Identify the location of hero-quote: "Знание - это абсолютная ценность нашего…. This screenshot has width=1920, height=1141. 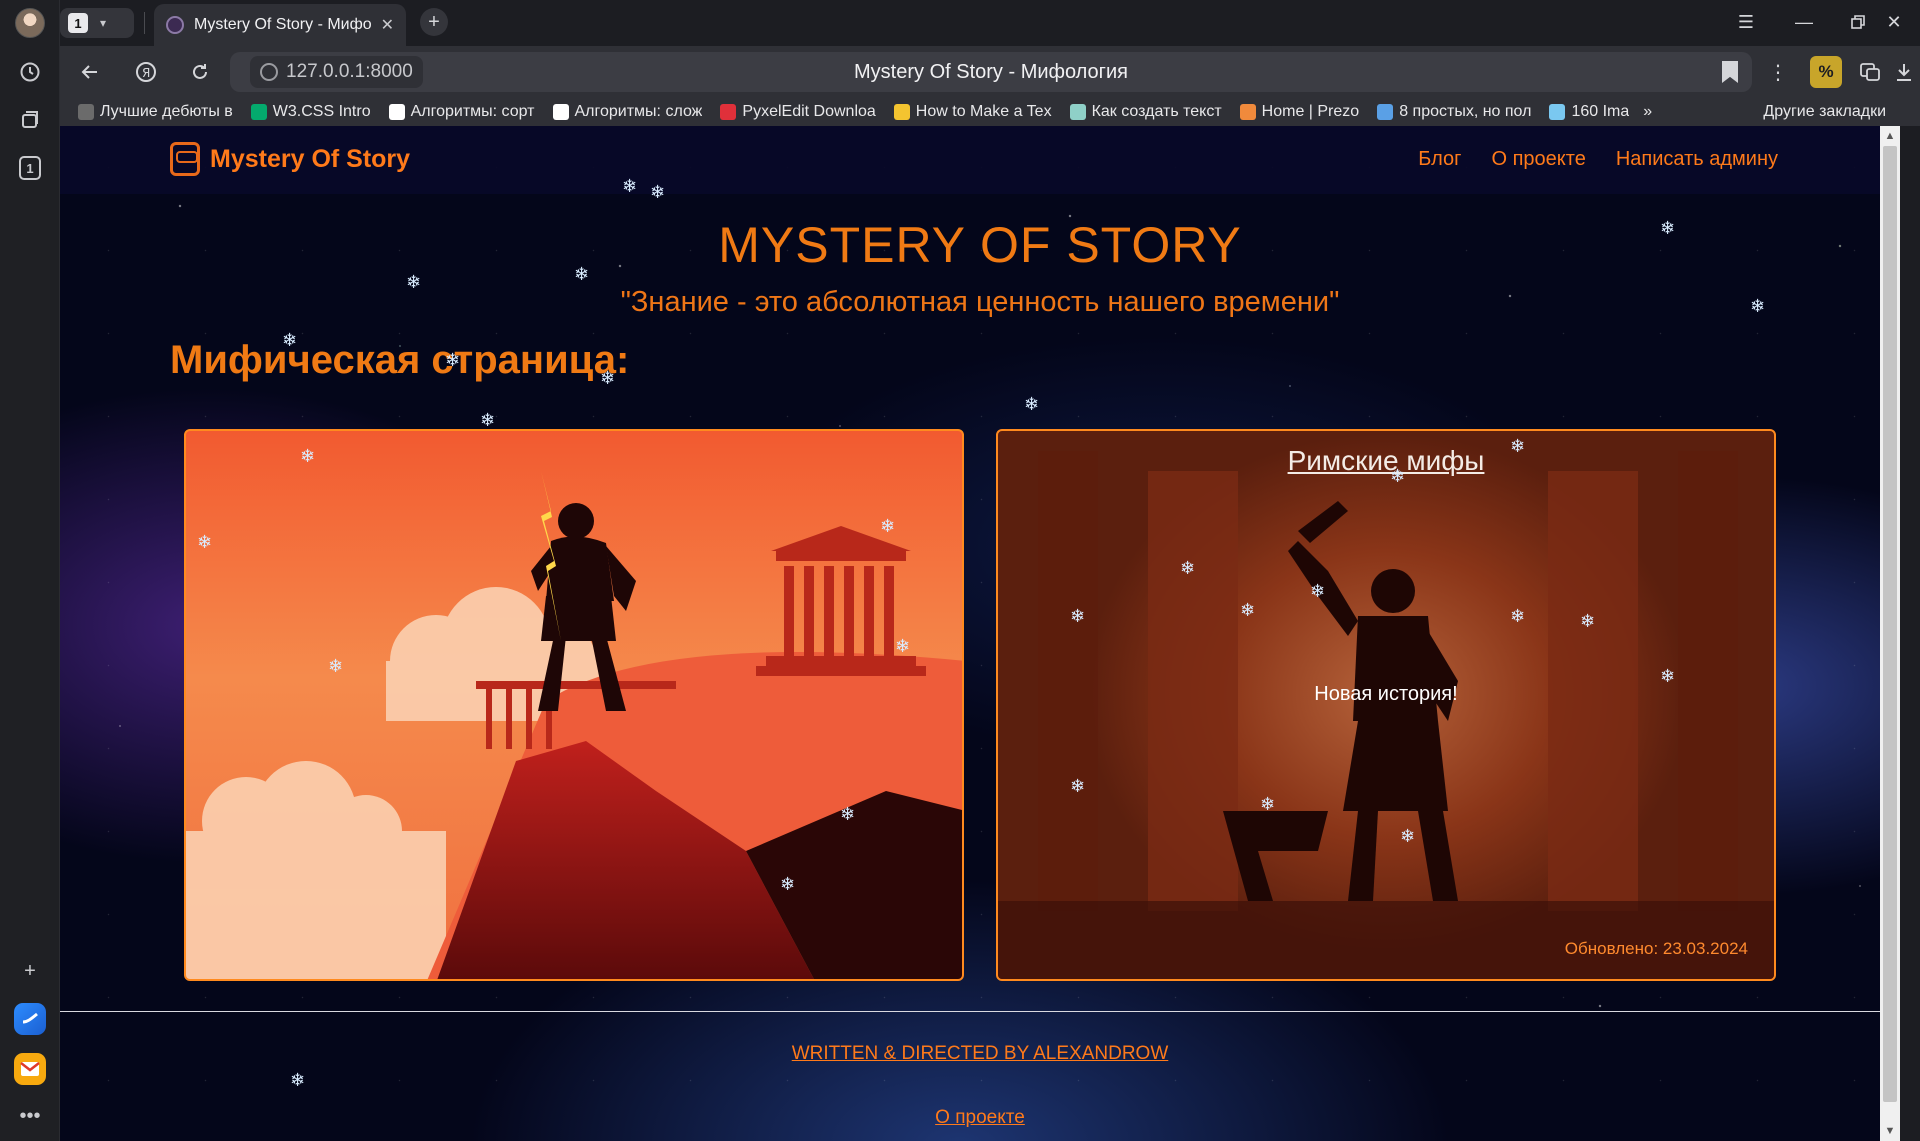
(980, 302).